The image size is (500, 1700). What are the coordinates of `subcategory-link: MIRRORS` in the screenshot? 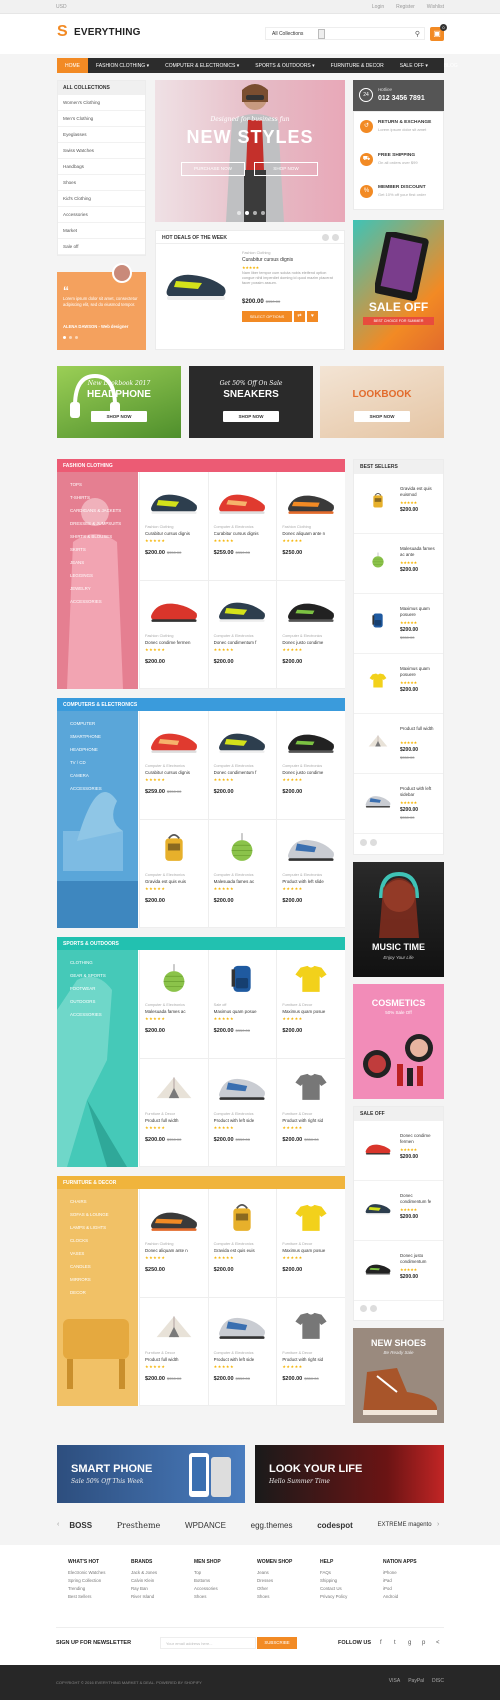 It's located at (89, 1279).